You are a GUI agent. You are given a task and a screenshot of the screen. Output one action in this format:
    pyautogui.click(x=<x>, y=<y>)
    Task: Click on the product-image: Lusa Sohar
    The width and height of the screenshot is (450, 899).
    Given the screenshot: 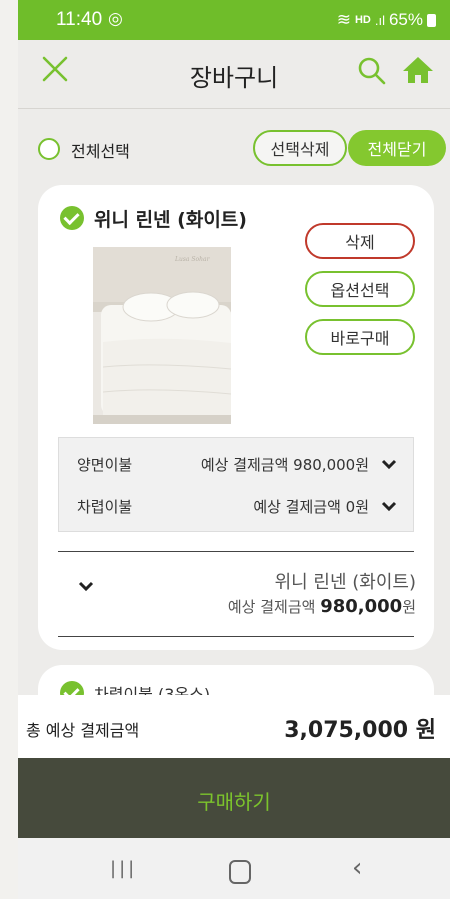 What is the action you would take?
    pyautogui.click(x=162, y=335)
    